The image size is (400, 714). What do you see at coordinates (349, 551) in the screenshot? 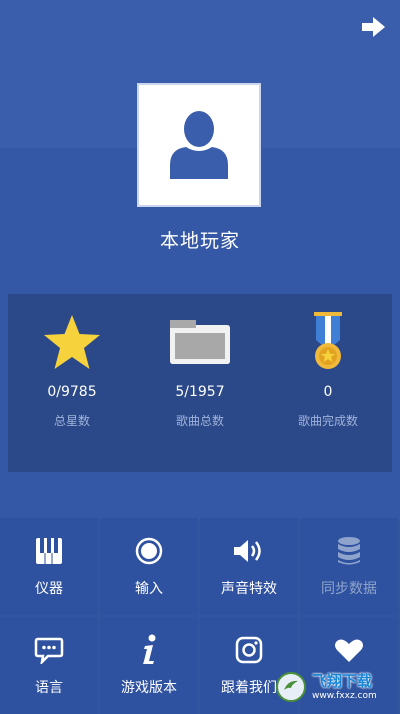
I see `database-icon` at bounding box center [349, 551].